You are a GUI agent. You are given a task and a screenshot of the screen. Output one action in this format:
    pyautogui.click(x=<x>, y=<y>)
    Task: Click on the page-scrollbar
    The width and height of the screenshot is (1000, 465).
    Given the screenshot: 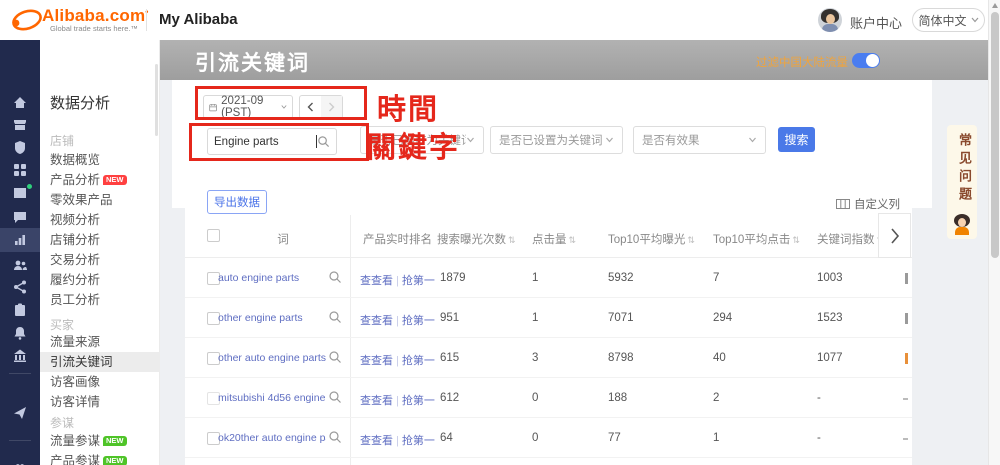 What is the action you would take?
    pyautogui.click(x=994, y=232)
    